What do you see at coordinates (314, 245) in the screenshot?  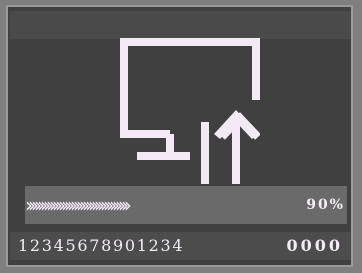 I see `counter-readout: 0000` at bounding box center [314, 245].